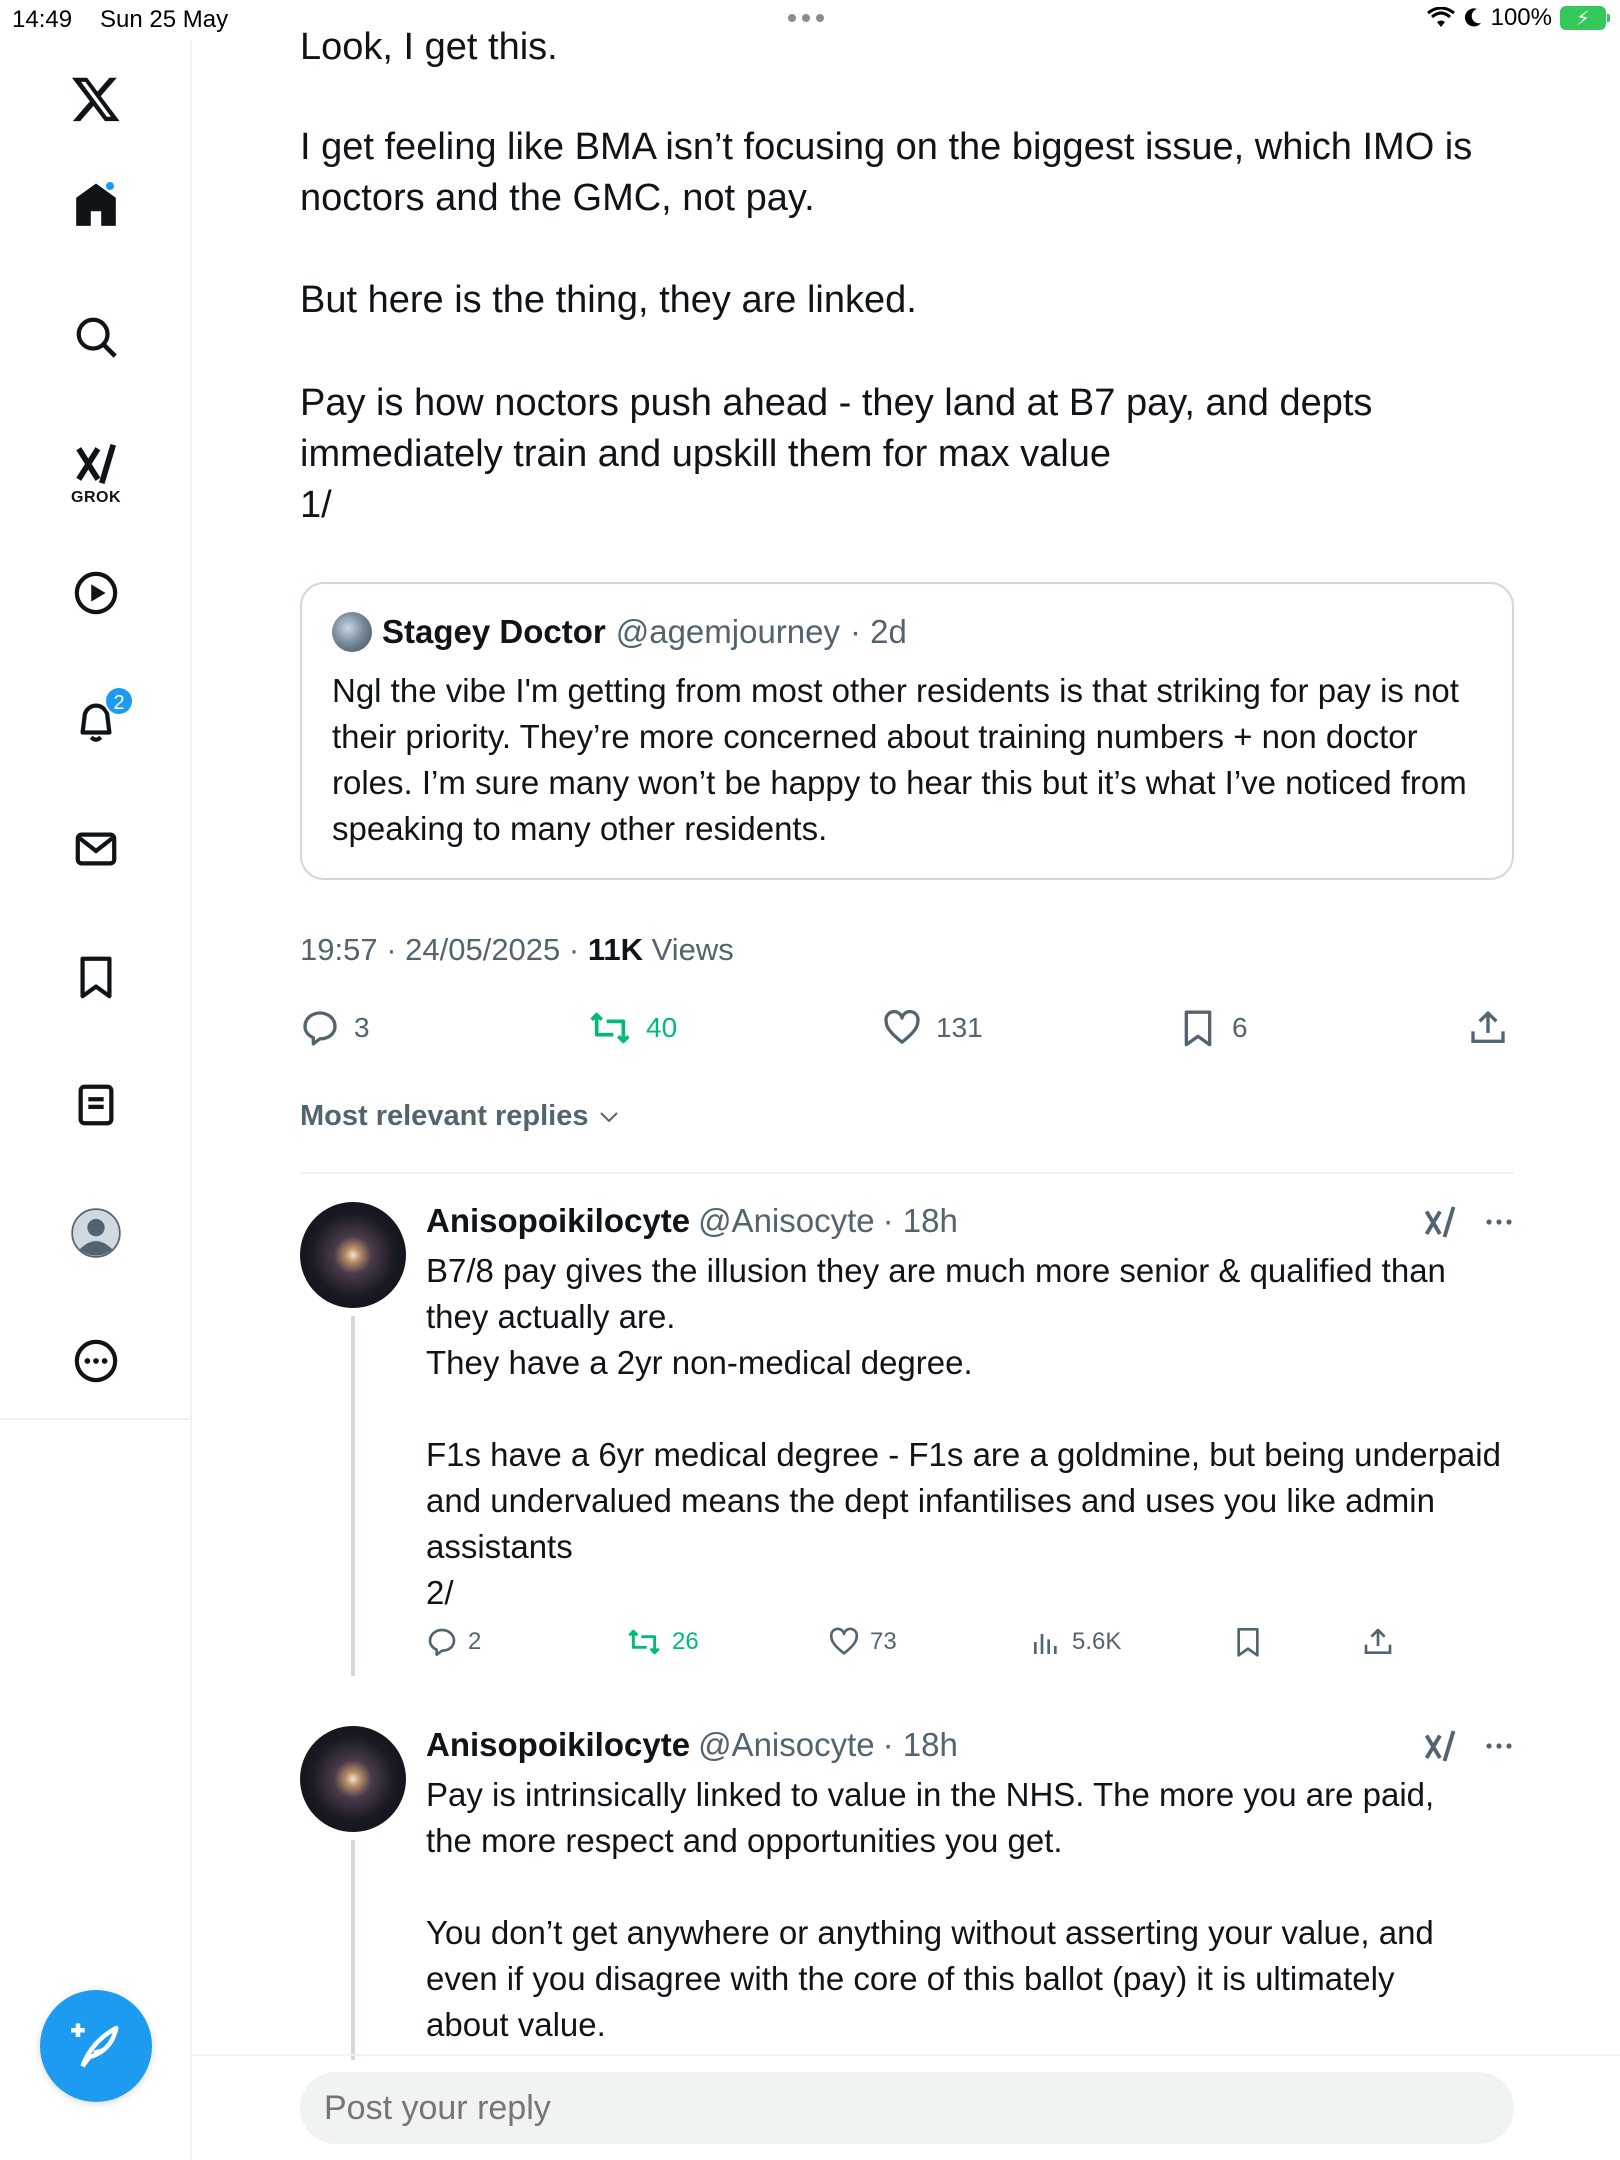 This screenshot has height=2160, width=1620. Describe the element at coordinates (906, 2055) in the screenshot. I see `reply-bar-divider` at that location.